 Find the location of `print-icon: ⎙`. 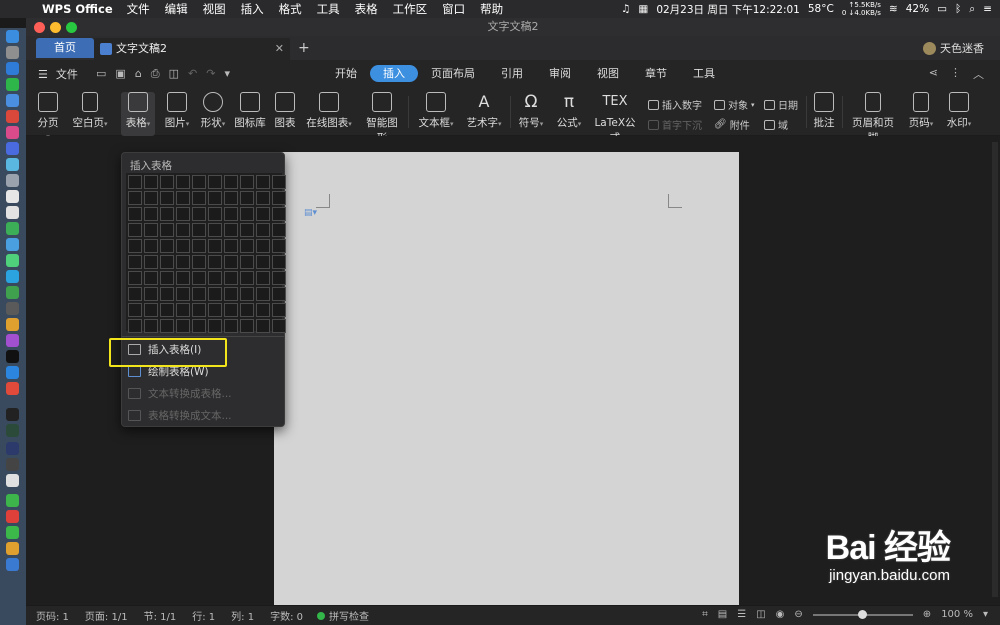

print-icon: ⎙ is located at coordinates (155, 74).